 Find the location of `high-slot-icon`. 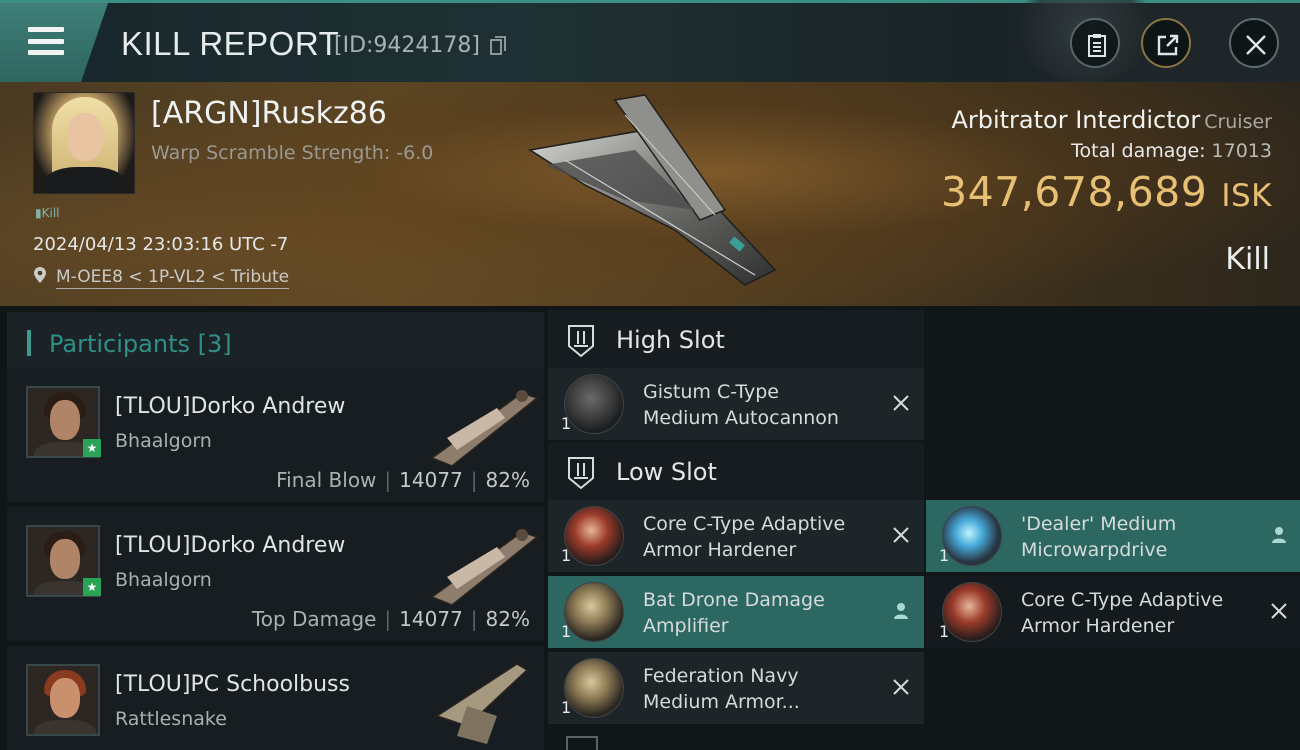

high-slot-icon is located at coordinates (581, 341).